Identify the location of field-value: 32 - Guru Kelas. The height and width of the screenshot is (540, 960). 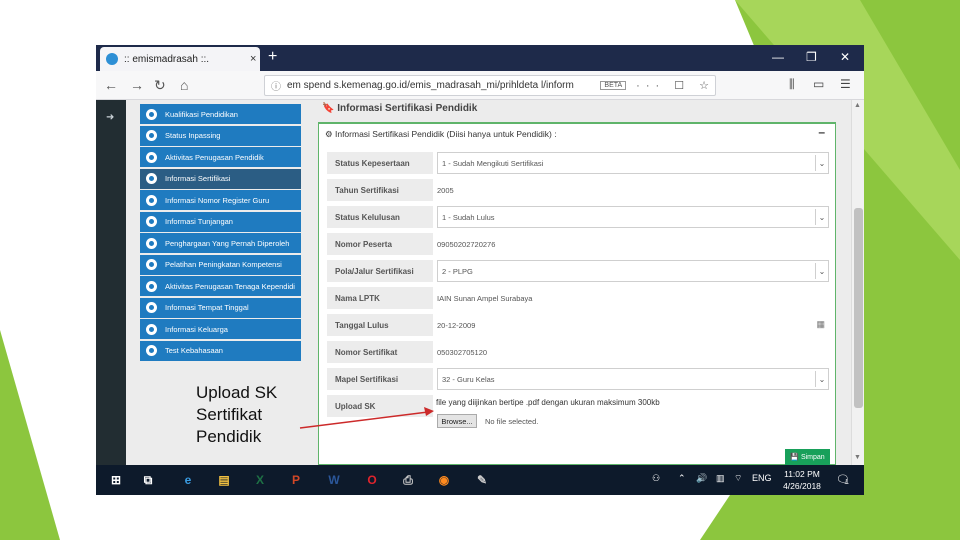
(468, 379).